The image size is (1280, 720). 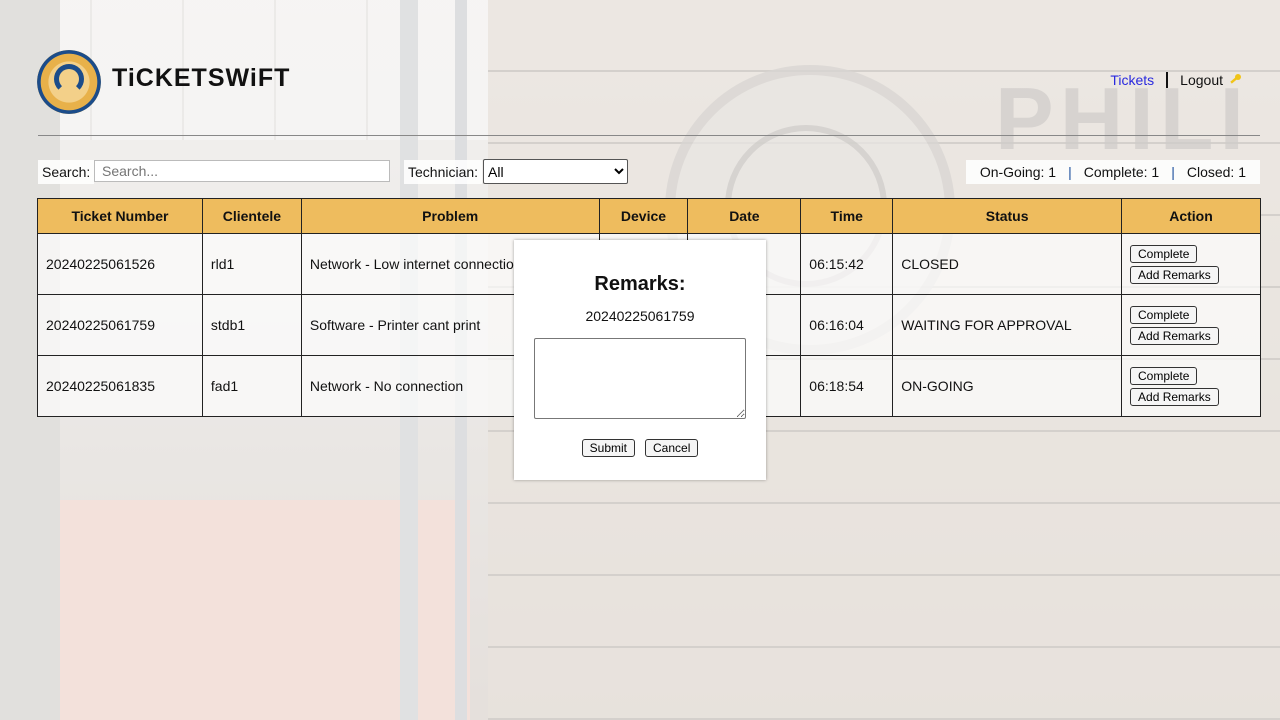 What do you see at coordinates (649, 135) in the screenshot?
I see `header-divider` at bounding box center [649, 135].